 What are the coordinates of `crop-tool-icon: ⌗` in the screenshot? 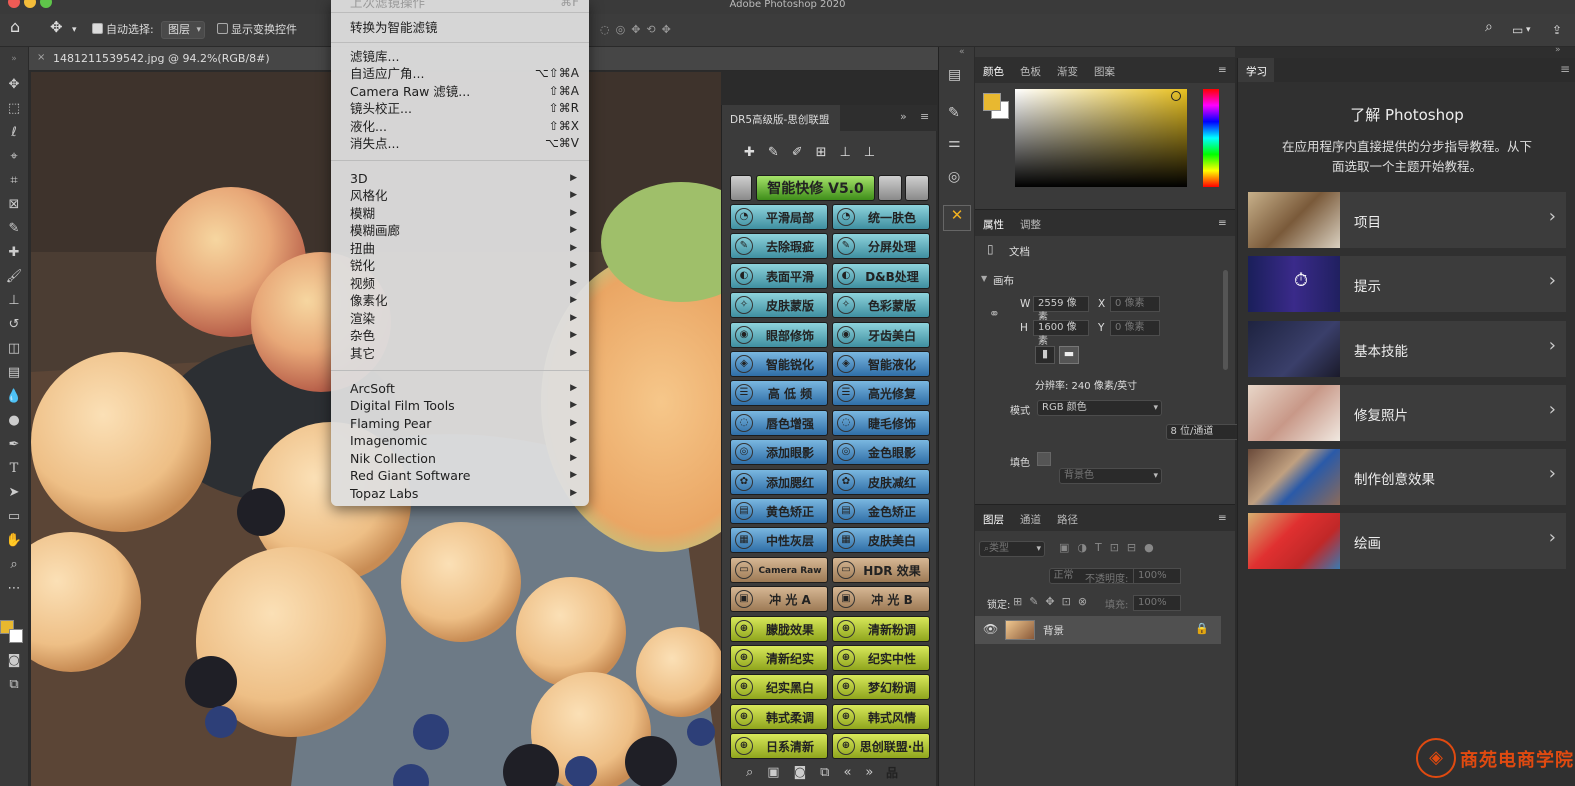 It's located at (14, 181).